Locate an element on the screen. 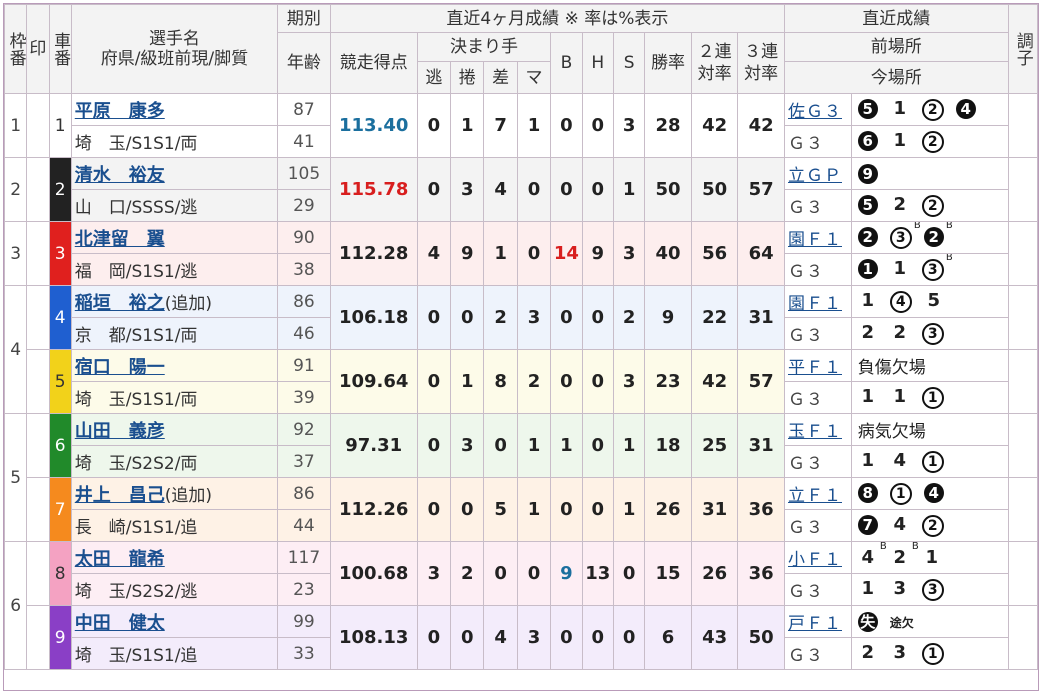  table-row: 3 3 北津留 翼 90 112.28 4 9 1 0 14 9 3 40 56 64 園Ｆ１ 2 3 B 2 B is located at coordinates (521, 253).